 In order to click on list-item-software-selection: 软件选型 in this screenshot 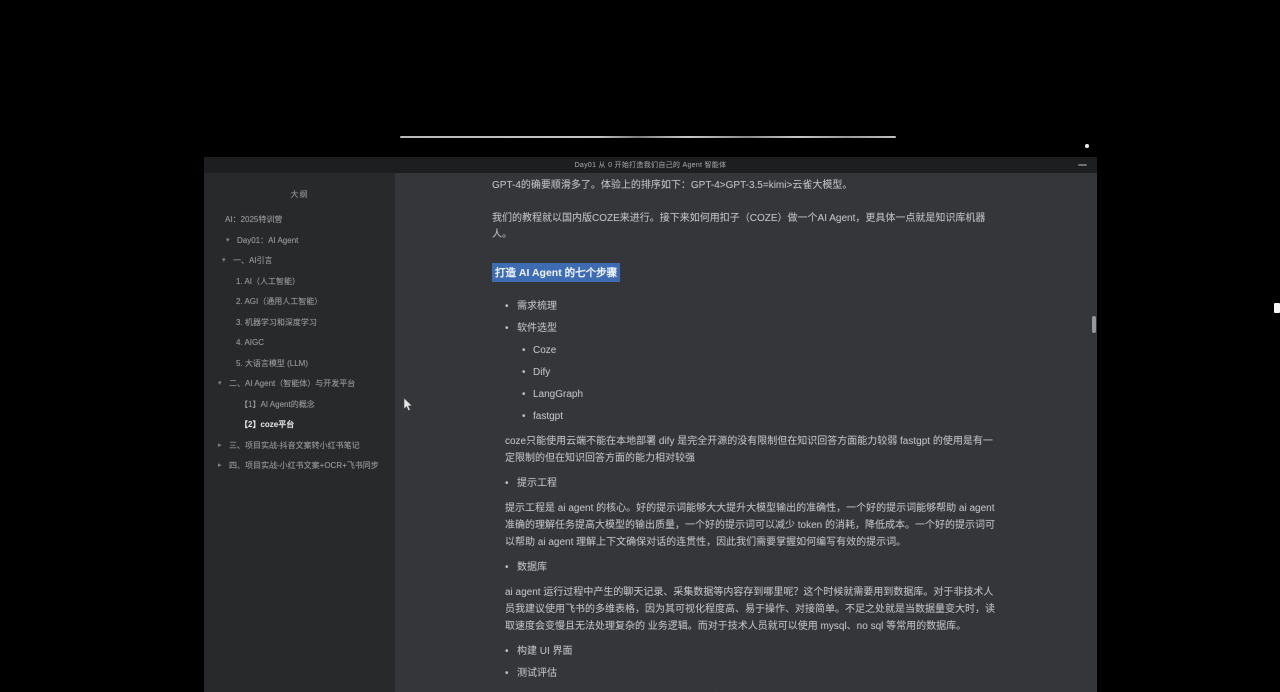, I will do `click(748, 329)`.